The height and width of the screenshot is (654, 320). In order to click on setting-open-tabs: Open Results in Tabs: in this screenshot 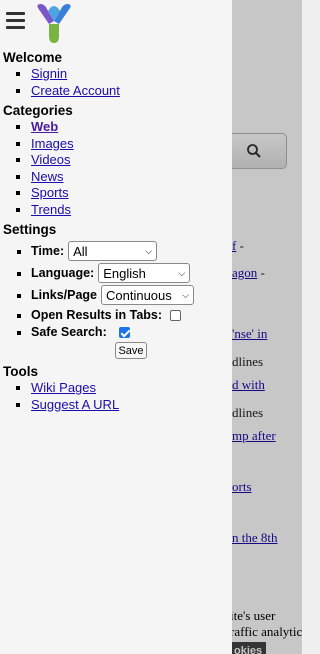, I will do `click(131, 315)`.